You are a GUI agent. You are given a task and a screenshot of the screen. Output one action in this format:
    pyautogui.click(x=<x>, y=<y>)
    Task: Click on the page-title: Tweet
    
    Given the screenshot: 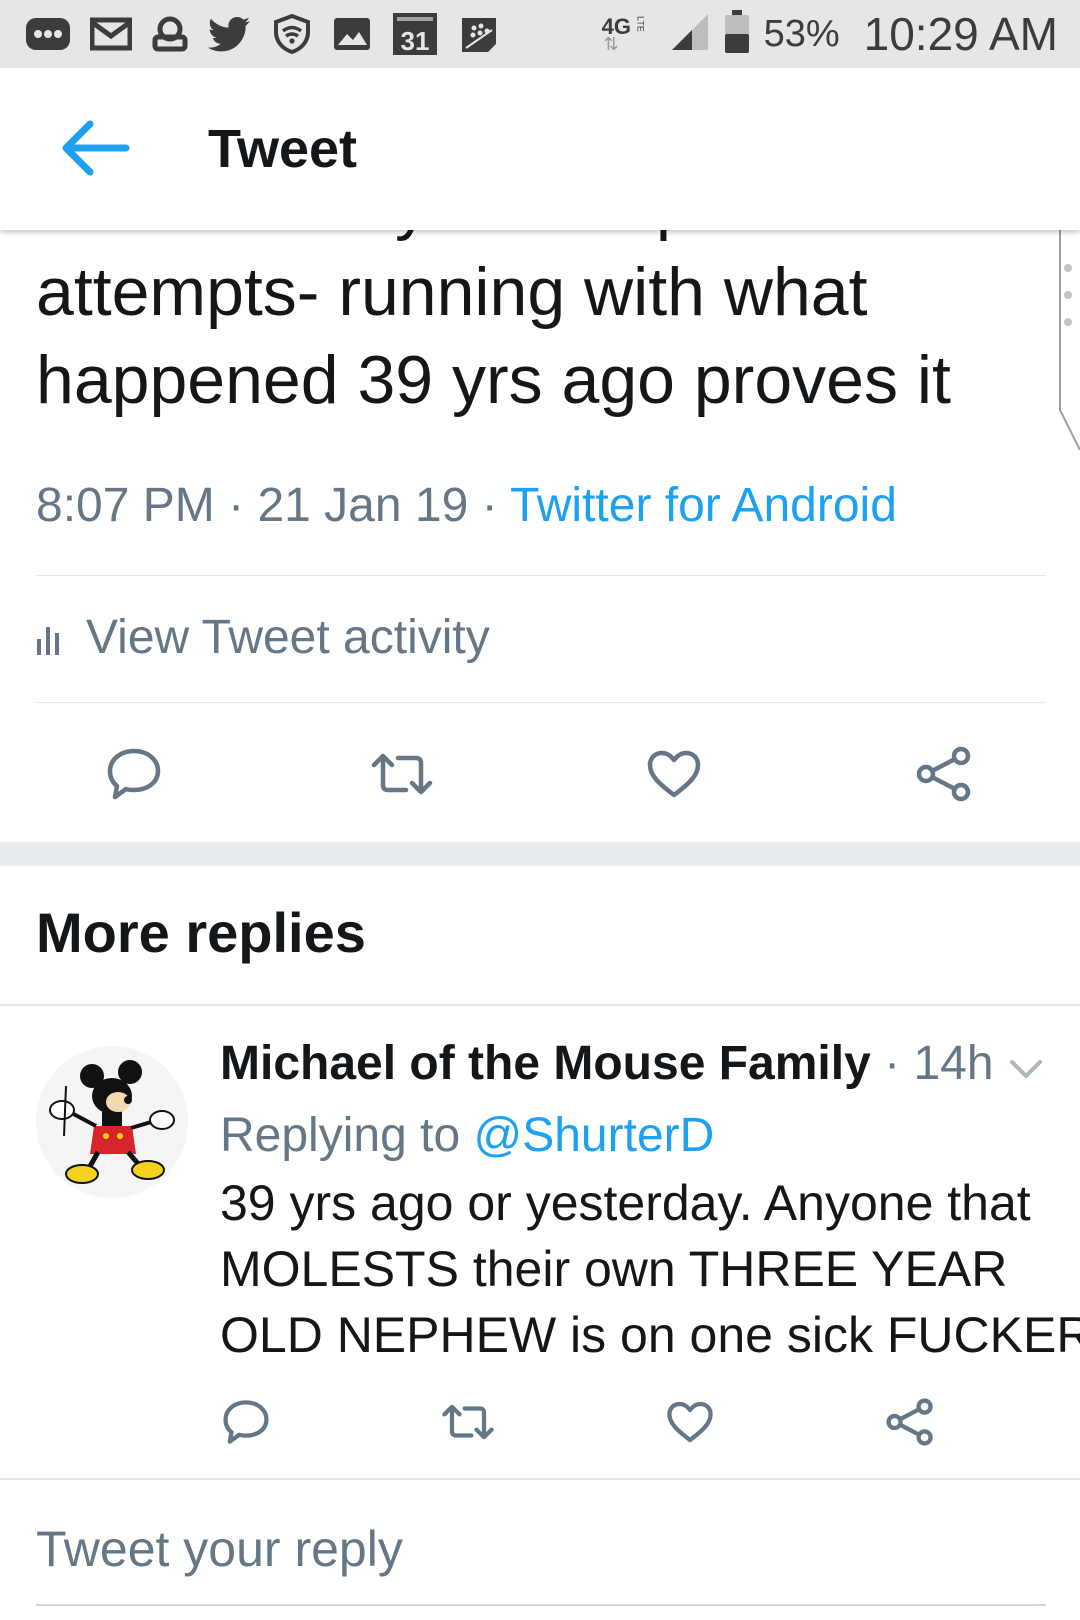 What is the action you would take?
    pyautogui.click(x=283, y=149)
    